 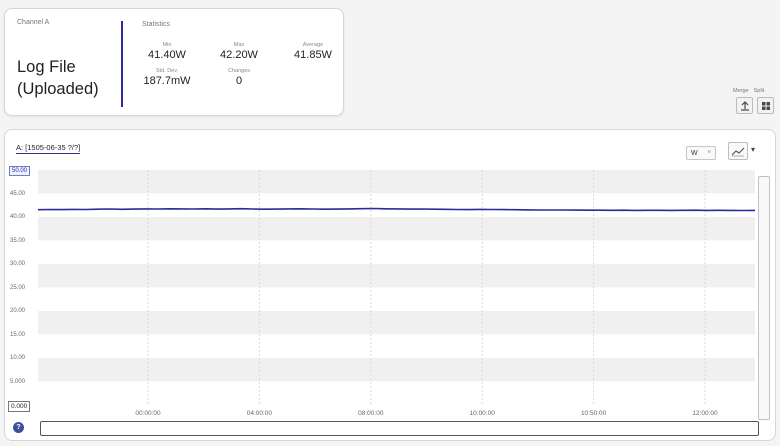 What do you see at coordinates (148, 413) in the screenshot?
I see `x-tick-label: 00:00:00` at bounding box center [148, 413].